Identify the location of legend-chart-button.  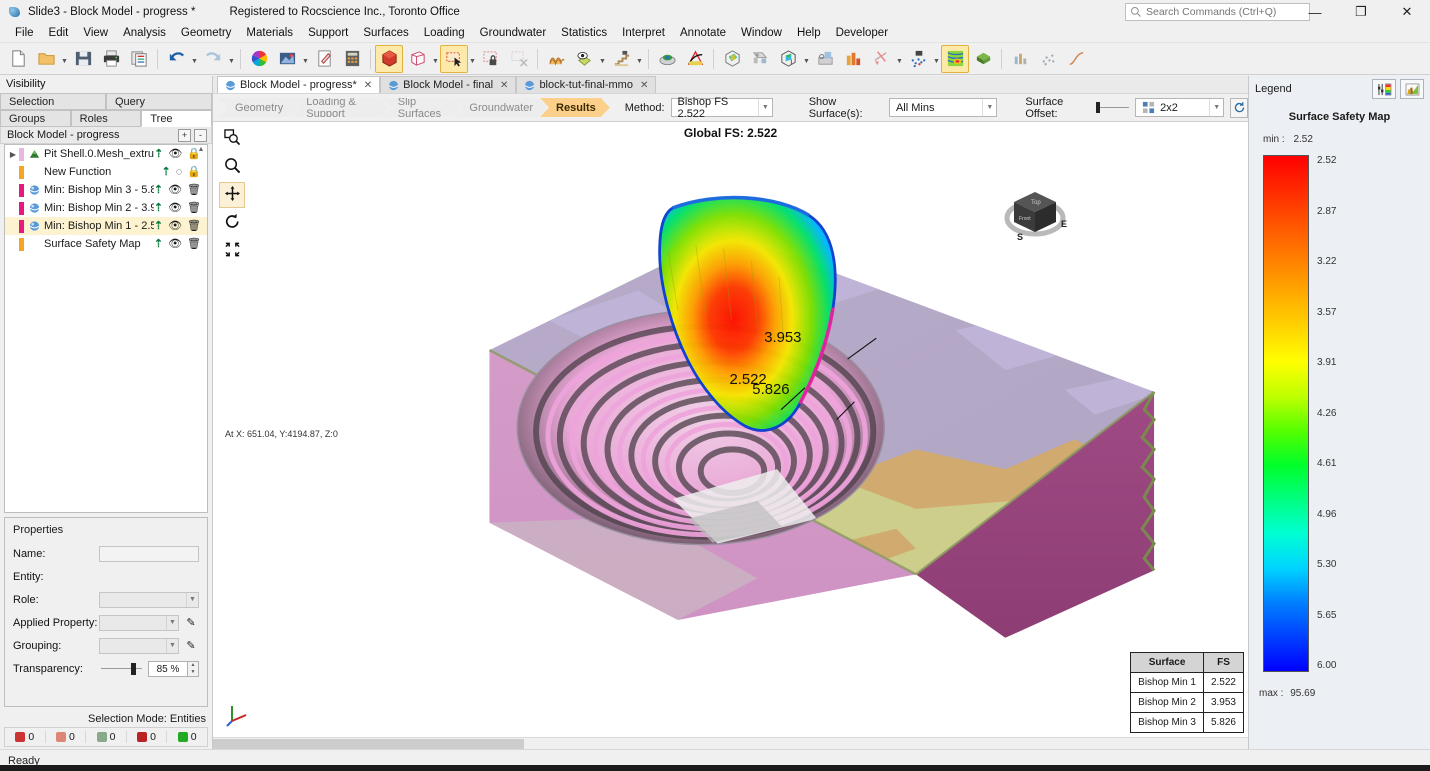
(1412, 89).